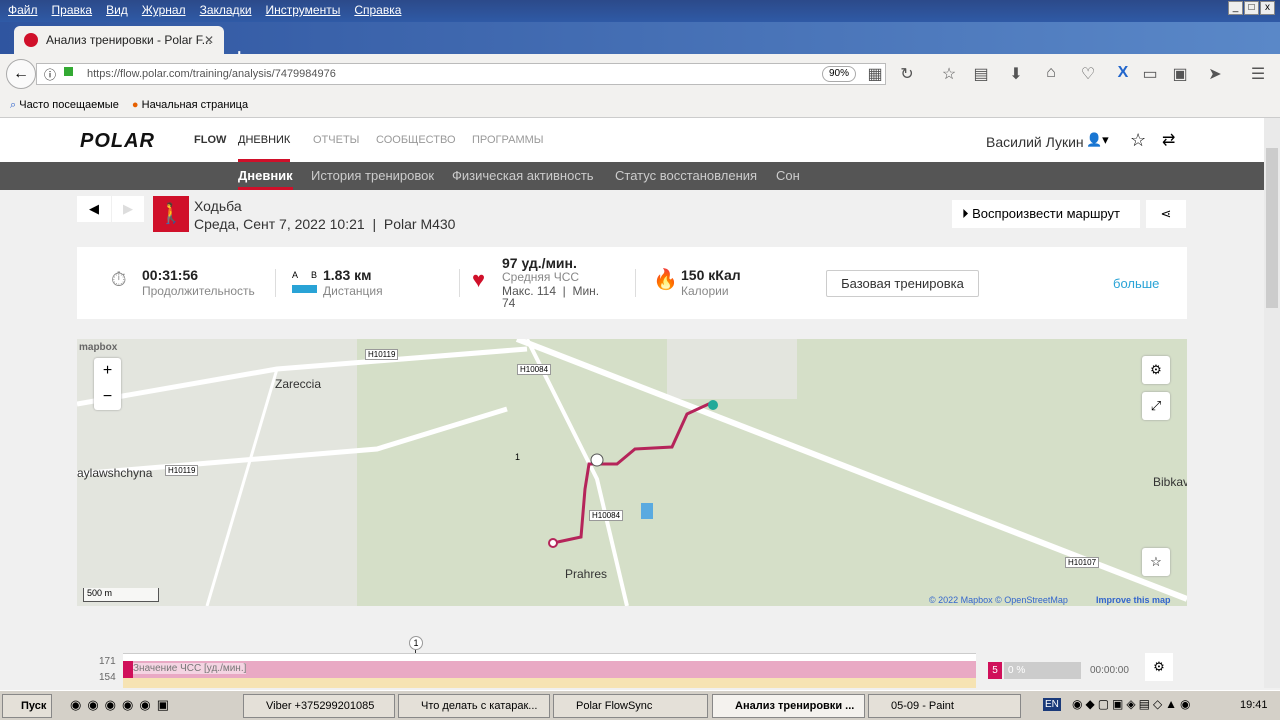 The image size is (1280, 720). Describe the element at coordinates (164, 10) in the screenshot. I see `menu-history: Журнал` at that location.